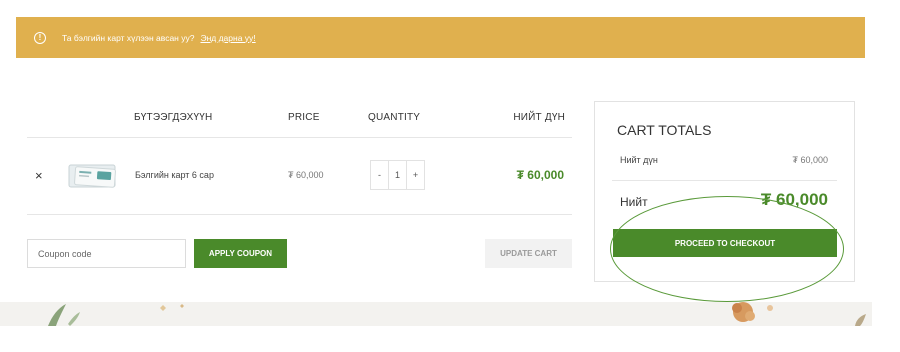 The width and height of the screenshot is (900, 352). What do you see at coordinates (304, 117) in the screenshot?
I see `header-price: PRICE` at bounding box center [304, 117].